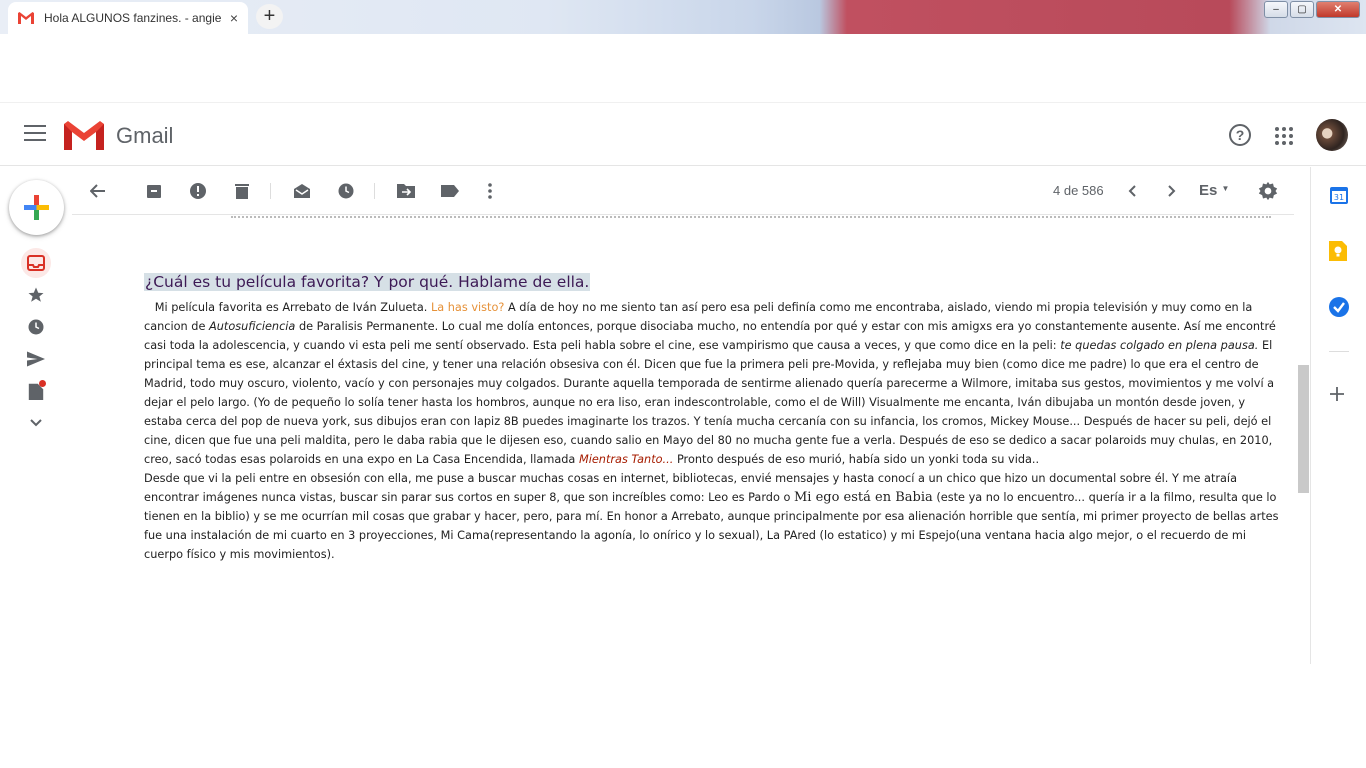 The height and width of the screenshot is (768, 1366). I want to click on gmail-favicon-icon, so click(26, 18).